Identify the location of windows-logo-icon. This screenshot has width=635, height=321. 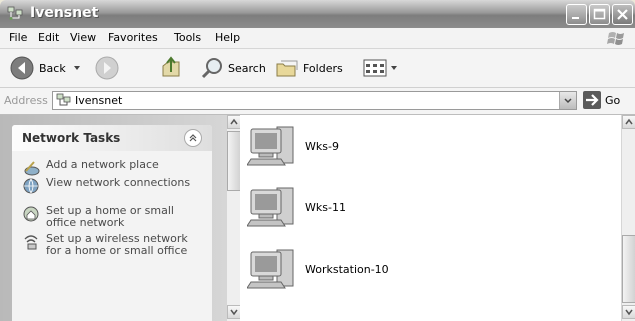
(615, 38).